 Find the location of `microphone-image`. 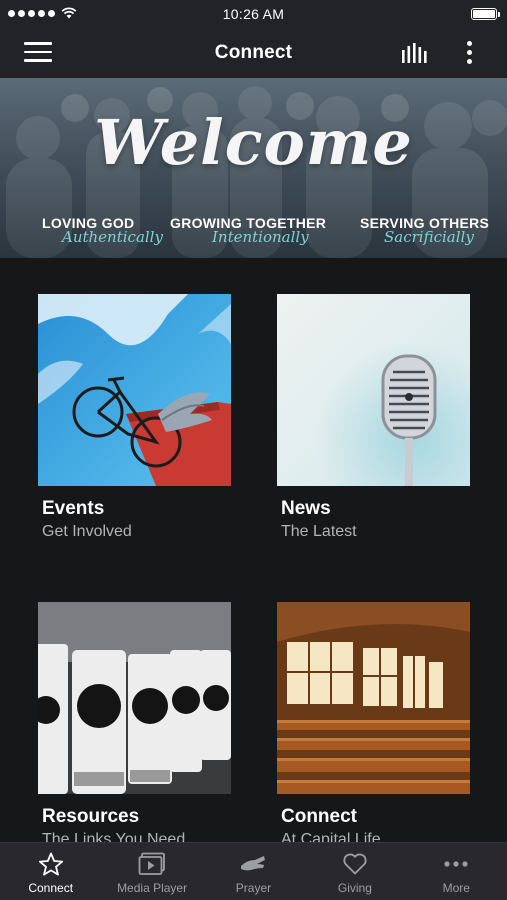

microphone-image is located at coordinates (373, 390).